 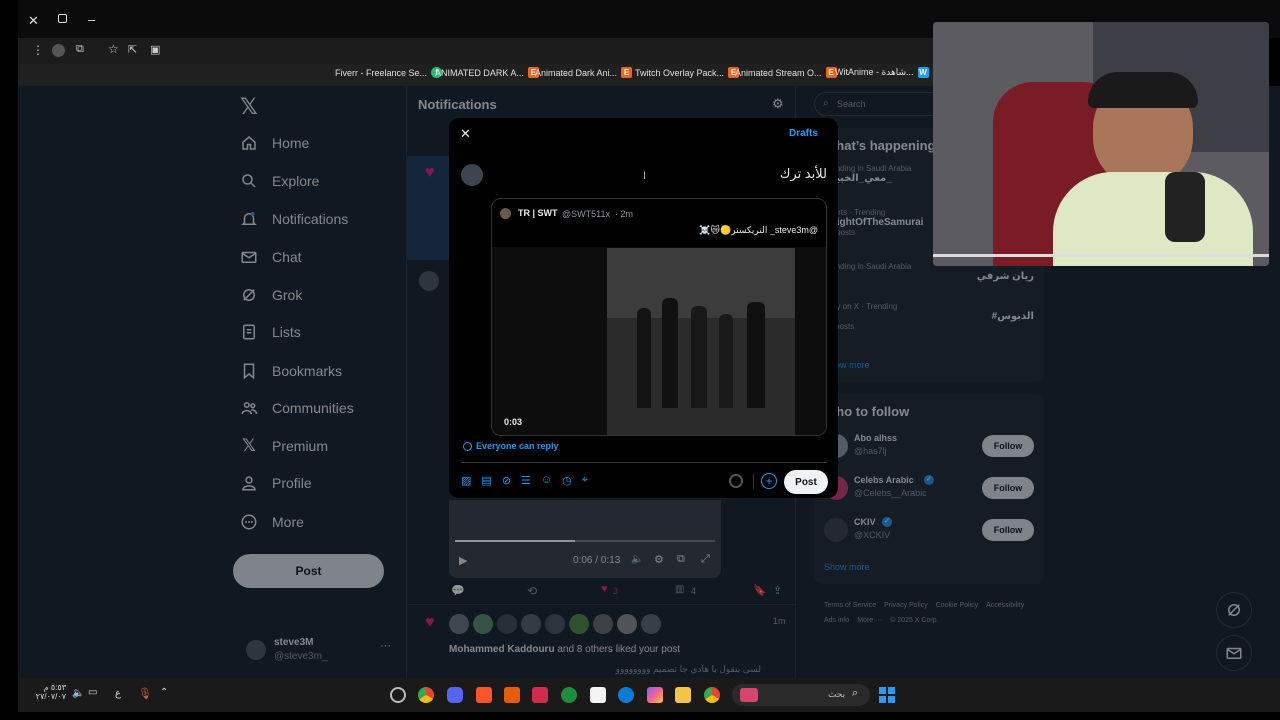 I want to click on webcam-person-hair, so click(x=1143, y=90).